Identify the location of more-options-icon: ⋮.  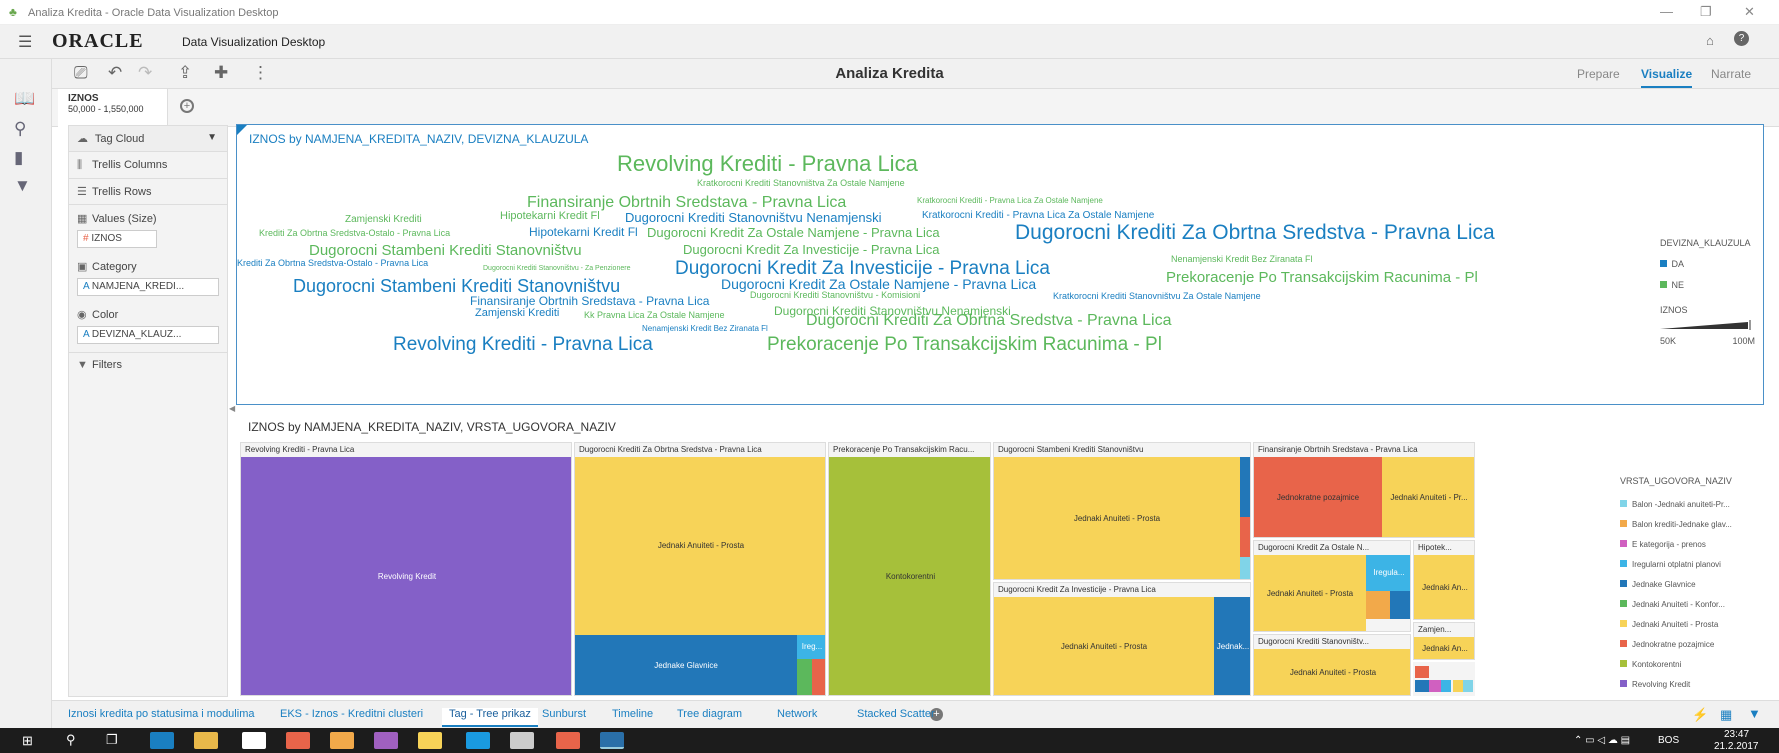
(260, 73).